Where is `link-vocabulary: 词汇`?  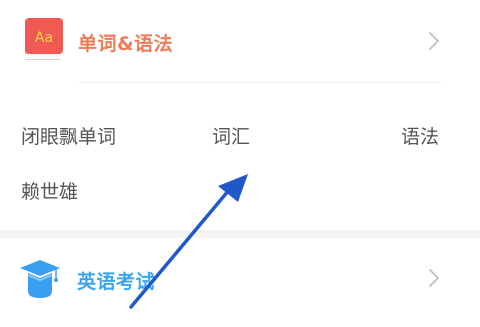
link-vocabulary: 词汇 is located at coordinates (231, 135).